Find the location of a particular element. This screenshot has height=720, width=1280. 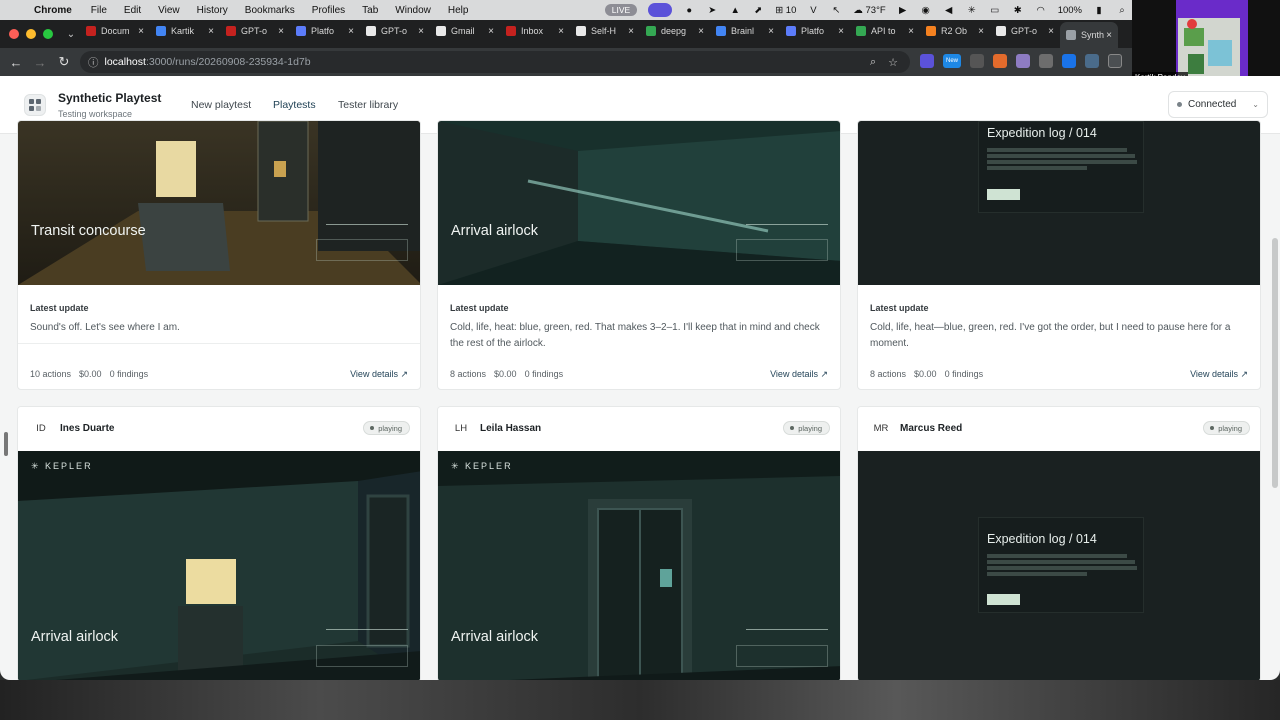

game-screenshot: Transit concourse is located at coordinates (219, 203).